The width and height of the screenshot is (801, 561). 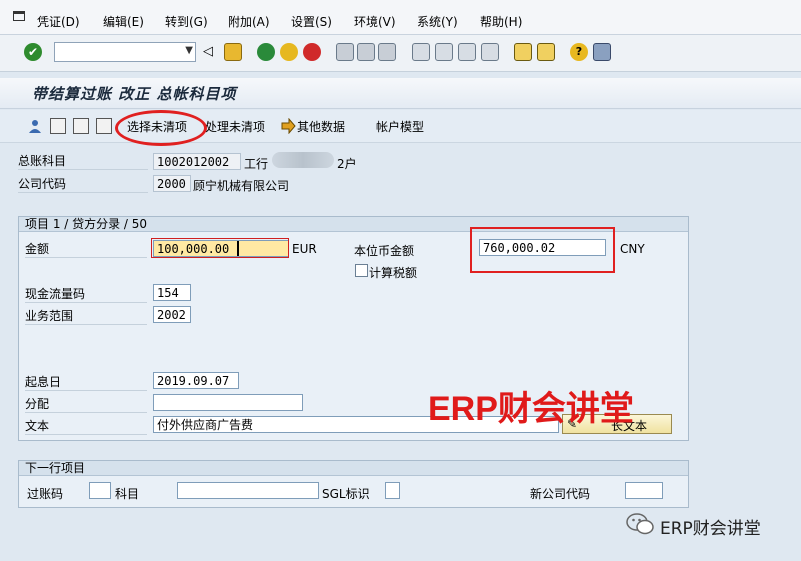 What do you see at coordinates (189, 50) in the screenshot?
I see `chevron-down-icon: ▼` at bounding box center [189, 50].